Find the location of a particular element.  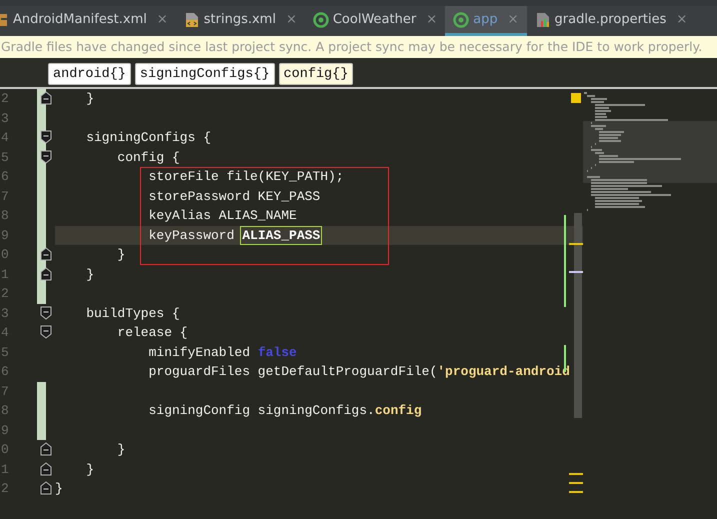

breadcrumb: signingConfigs{} is located at coordinates (204, 74).